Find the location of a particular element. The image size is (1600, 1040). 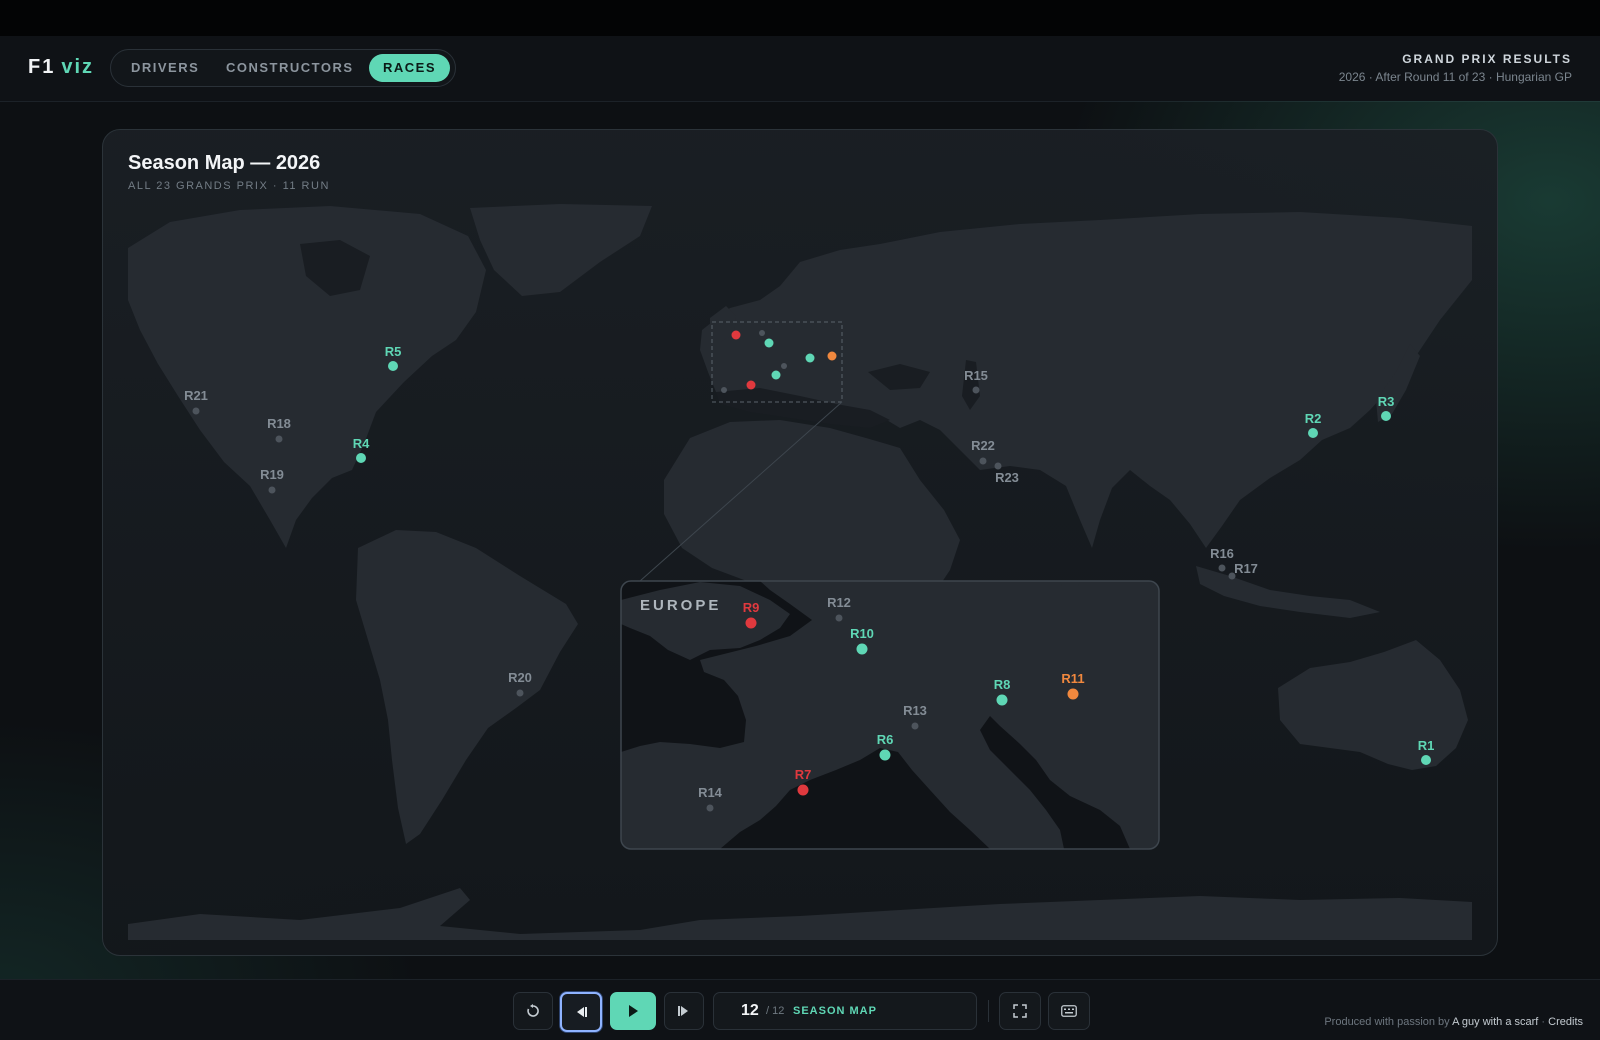

marker-r19-label: R19 is located at coordinates (272, 474).